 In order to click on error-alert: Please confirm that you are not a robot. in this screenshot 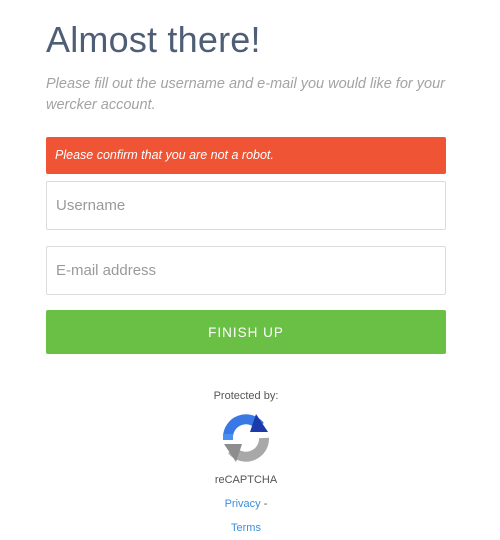, I will do `click(246, 155)`.